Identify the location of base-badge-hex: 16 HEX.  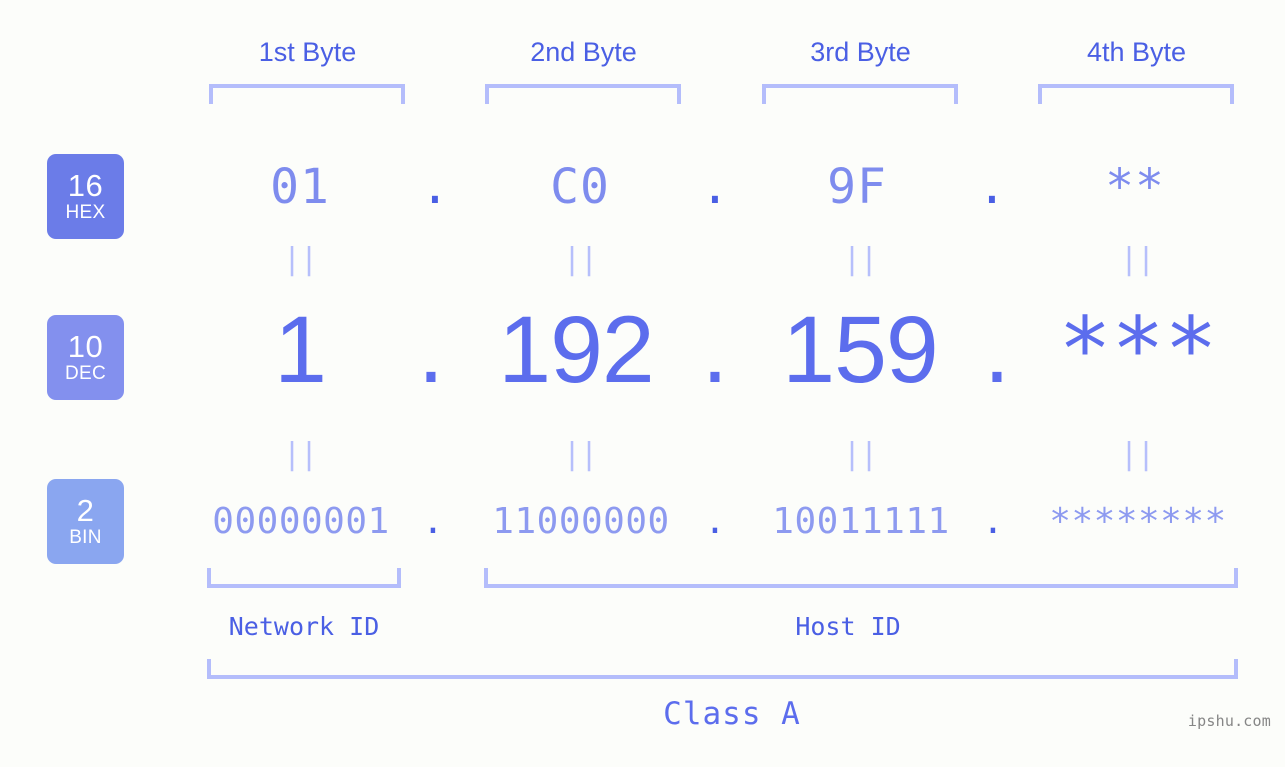
(85, 196).